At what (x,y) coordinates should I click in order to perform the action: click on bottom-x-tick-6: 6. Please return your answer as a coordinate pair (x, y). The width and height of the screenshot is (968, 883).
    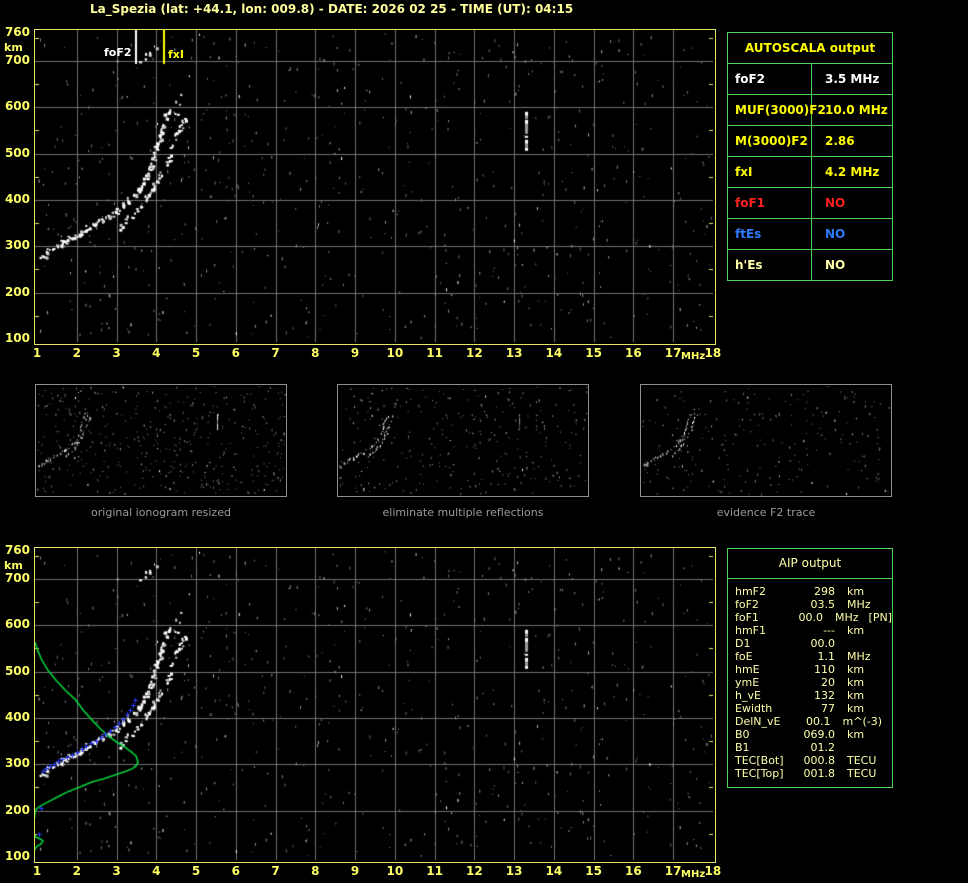
    Looking at the image, I should click on (235, 871).